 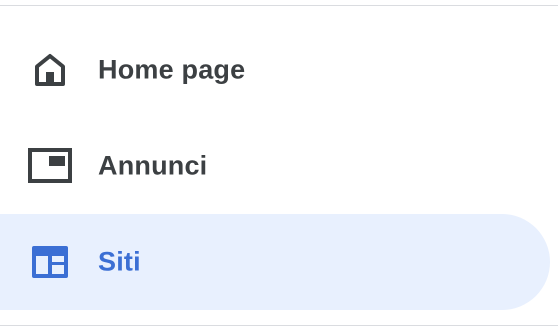 What do you see at coordinates (50, 70) in the screenshot?
I see `home-icon` at bounding box center [50, 70].